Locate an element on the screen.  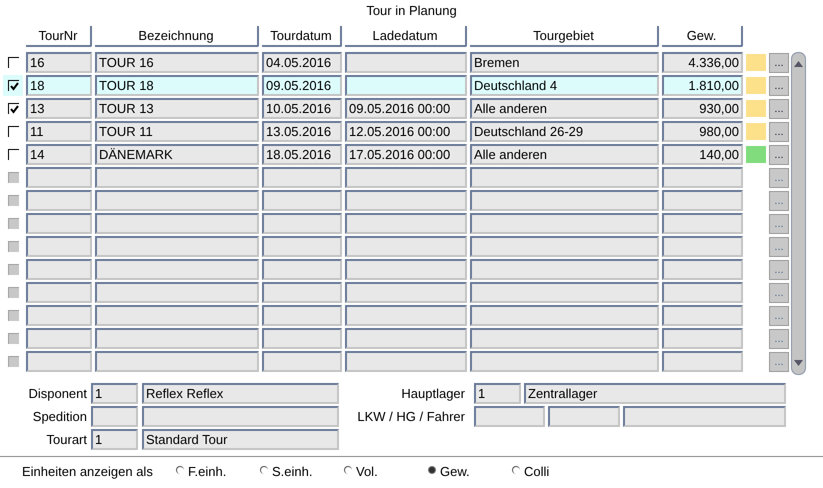
input-field: Reflex Reflex is located at coordinates (240, 393).